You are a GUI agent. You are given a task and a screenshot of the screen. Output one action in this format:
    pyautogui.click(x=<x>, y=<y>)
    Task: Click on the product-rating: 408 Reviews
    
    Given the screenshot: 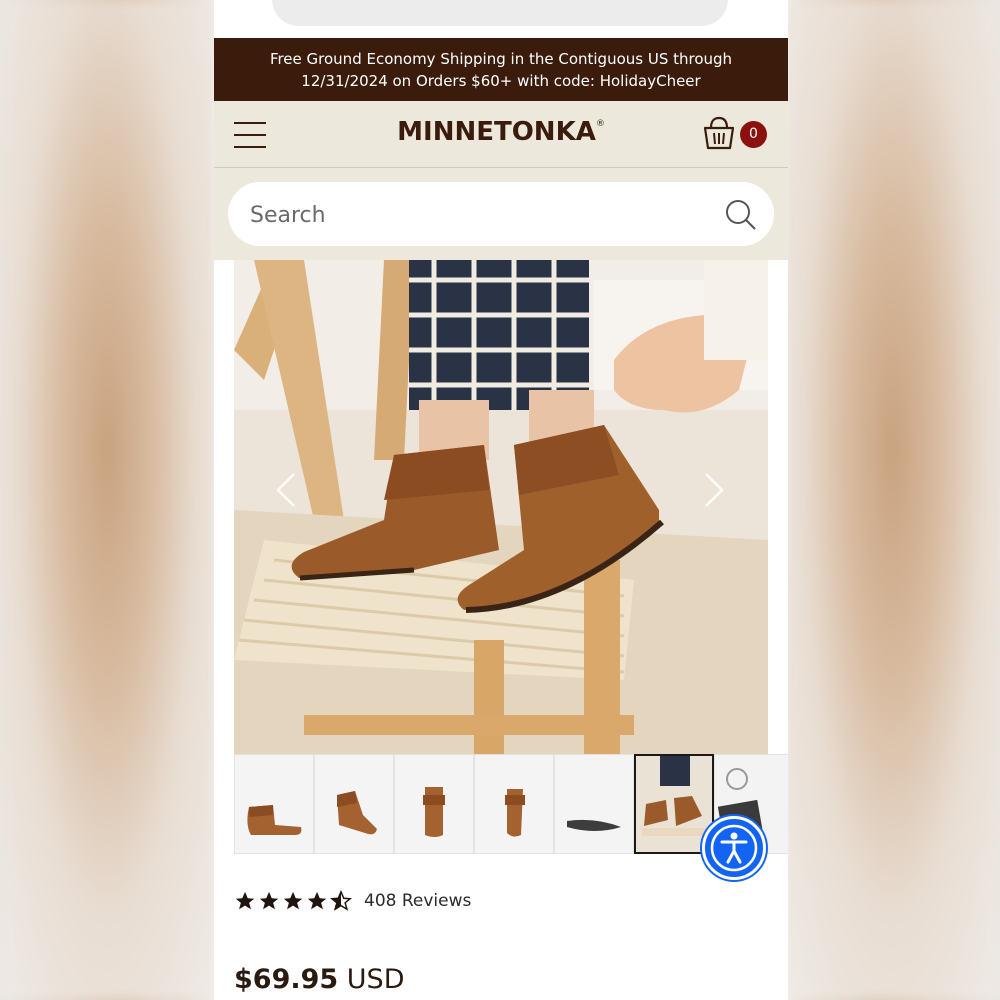 What is the action you would take?
    pyautogui.click(x=352, y=901)
    